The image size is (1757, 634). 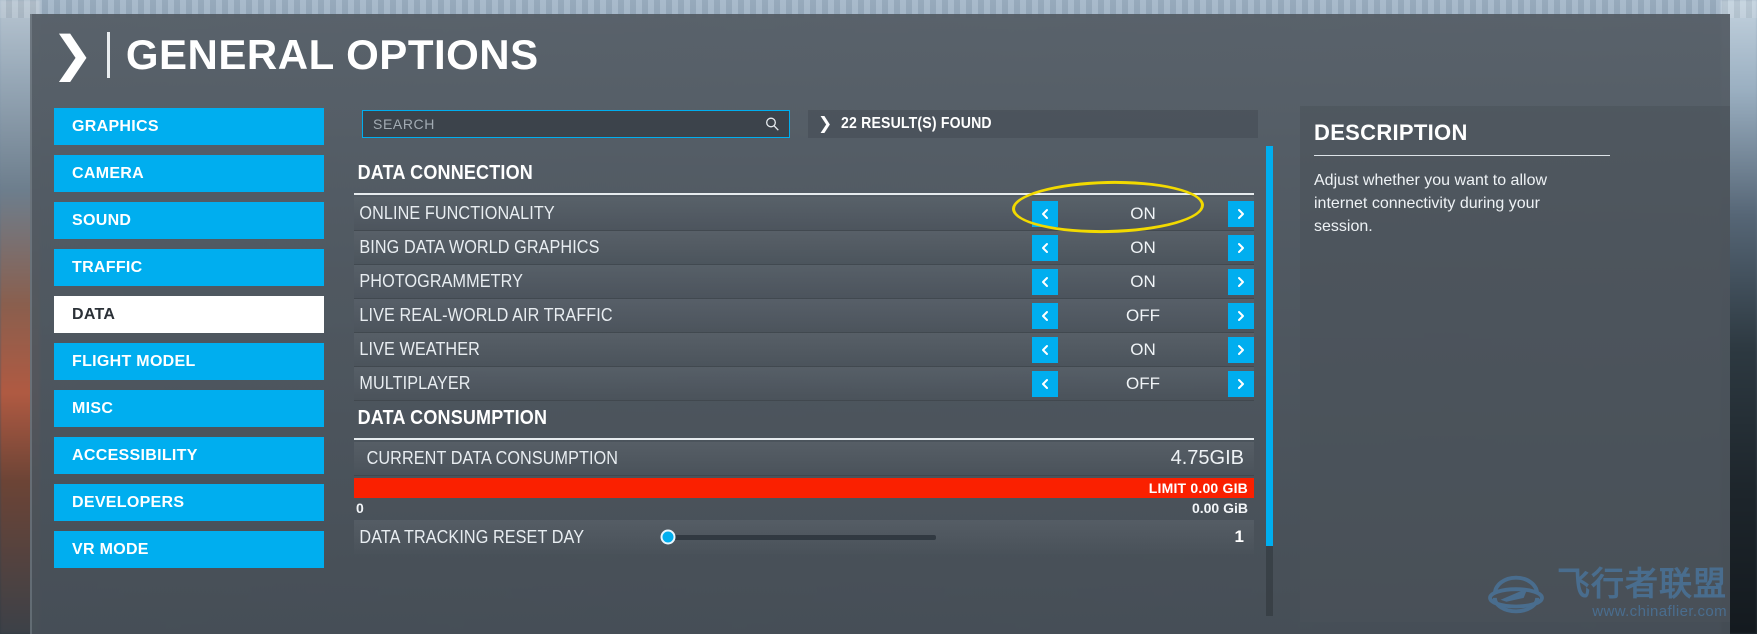 What do you see at coordinates (1207, 458) in the screenshot?
I see `current-consumption-value: 4.75GIB` at bounding box center [1207, 458].